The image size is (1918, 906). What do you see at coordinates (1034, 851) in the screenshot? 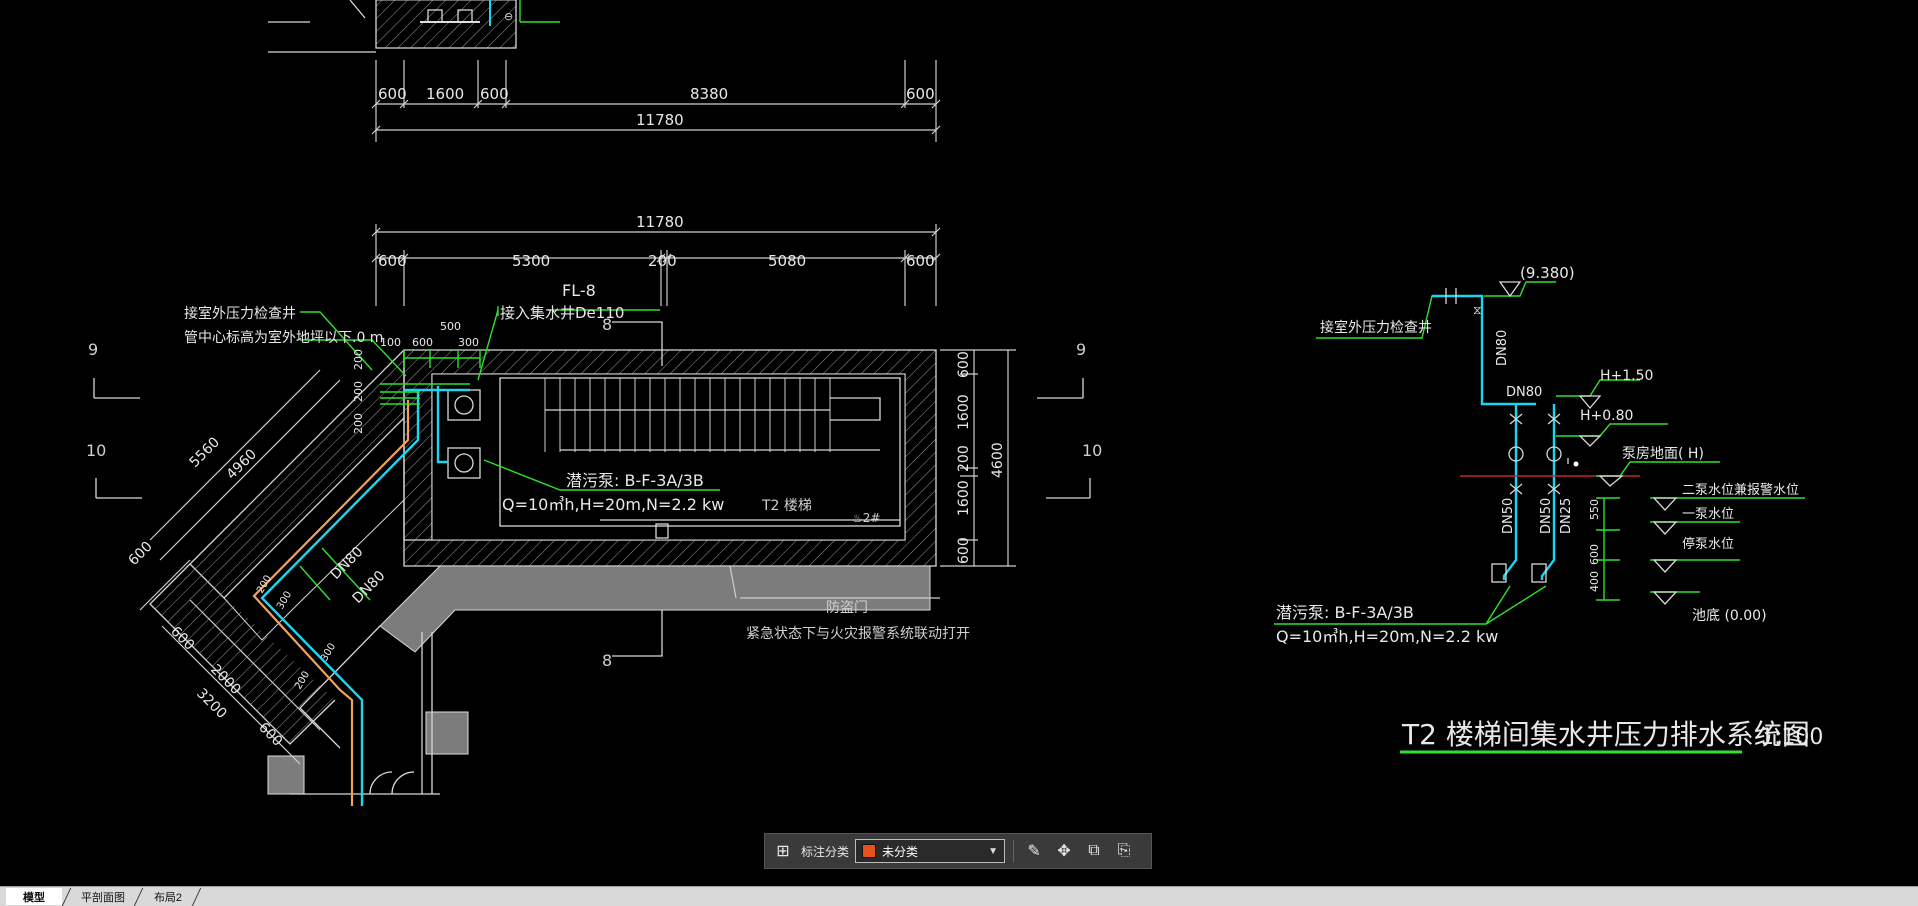
I see `edit-icon: ✎` at bounding box center [1034, 851].